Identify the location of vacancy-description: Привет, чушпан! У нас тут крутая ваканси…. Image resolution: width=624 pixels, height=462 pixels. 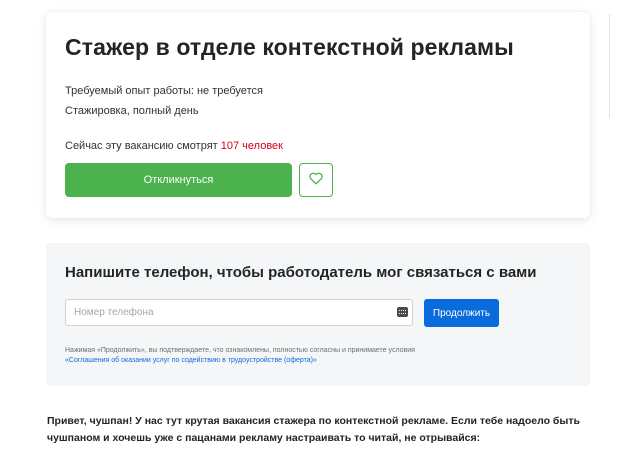
(313, 429).